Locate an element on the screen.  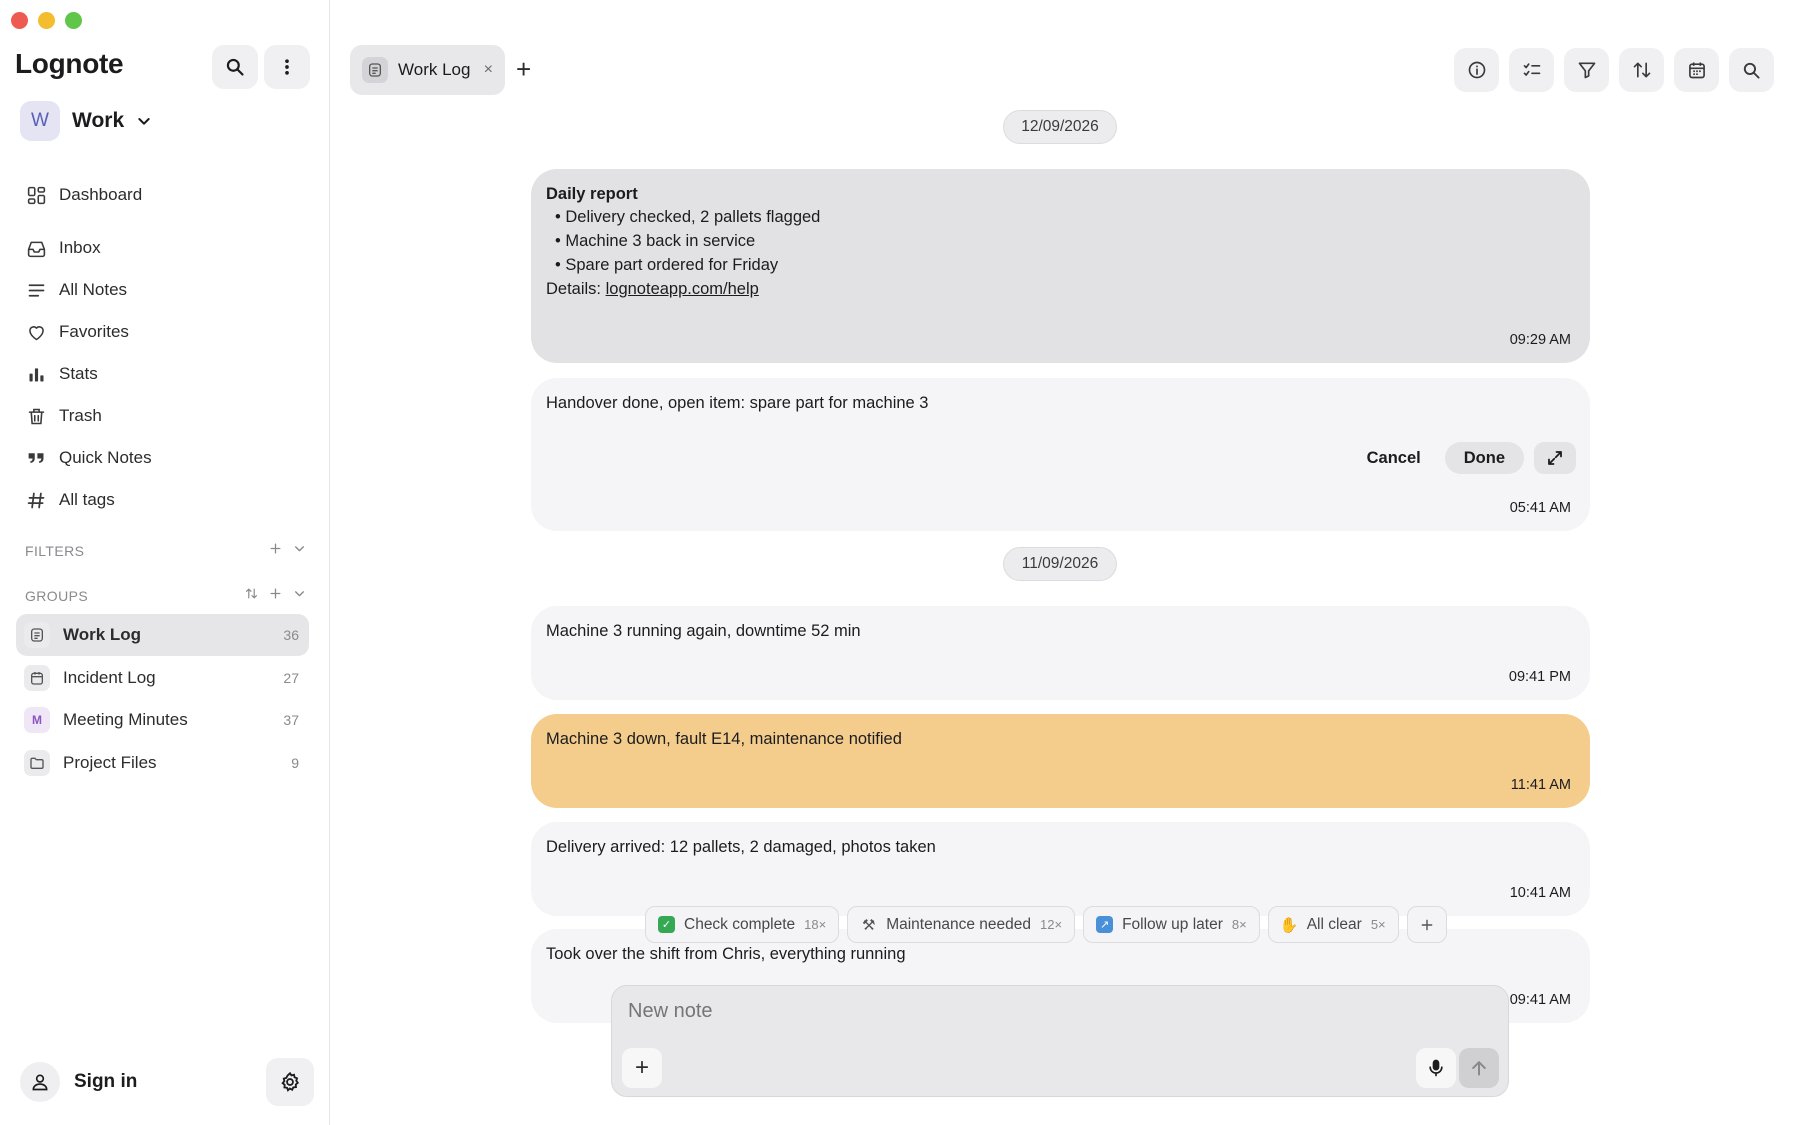
help-link: lognoteapp.com/help is located at coordinates (682, 289).